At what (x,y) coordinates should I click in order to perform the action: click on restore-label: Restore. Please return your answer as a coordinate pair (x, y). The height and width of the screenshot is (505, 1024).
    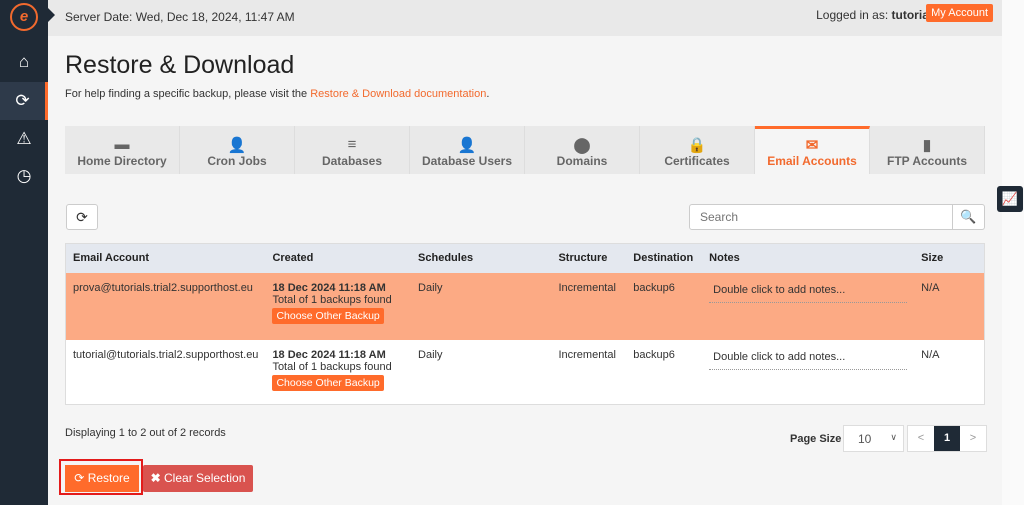
    Looking at the image, I should click on (108, 478).